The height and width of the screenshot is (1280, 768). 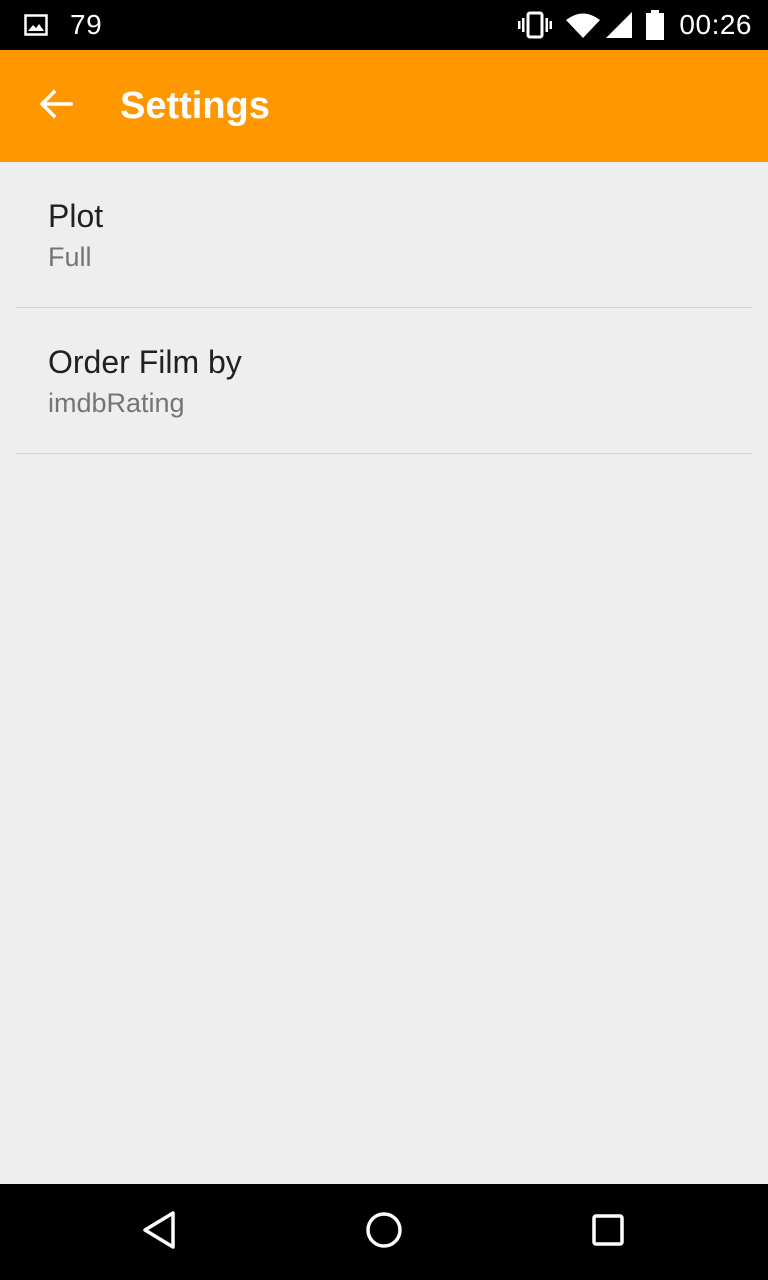 I want to click on signal-icon, so click(x=619, y=25).